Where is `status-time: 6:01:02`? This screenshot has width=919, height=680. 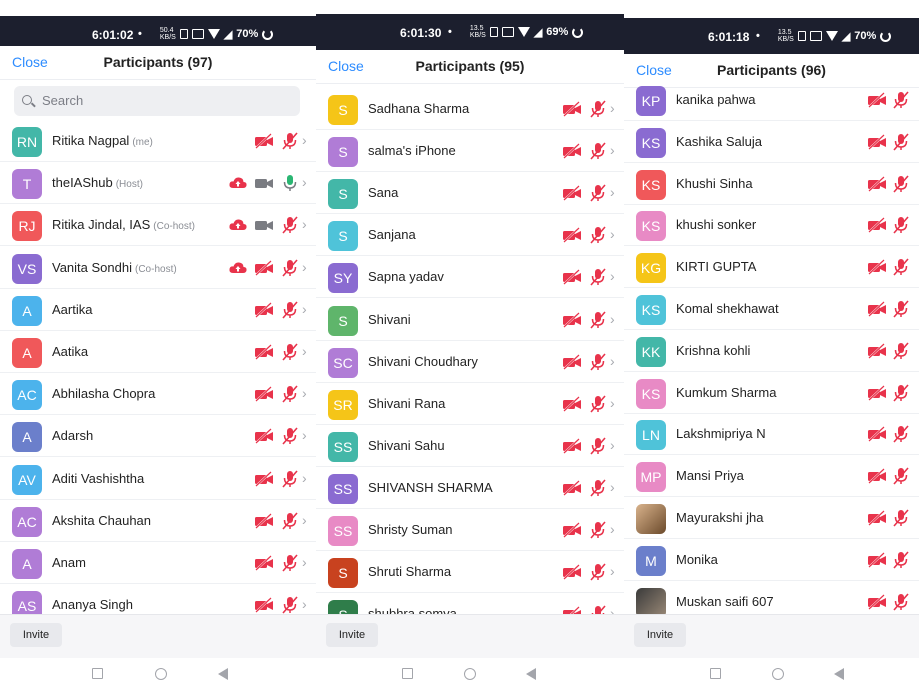
status-time: 6:01:02 is located at coordinates (113, 35).